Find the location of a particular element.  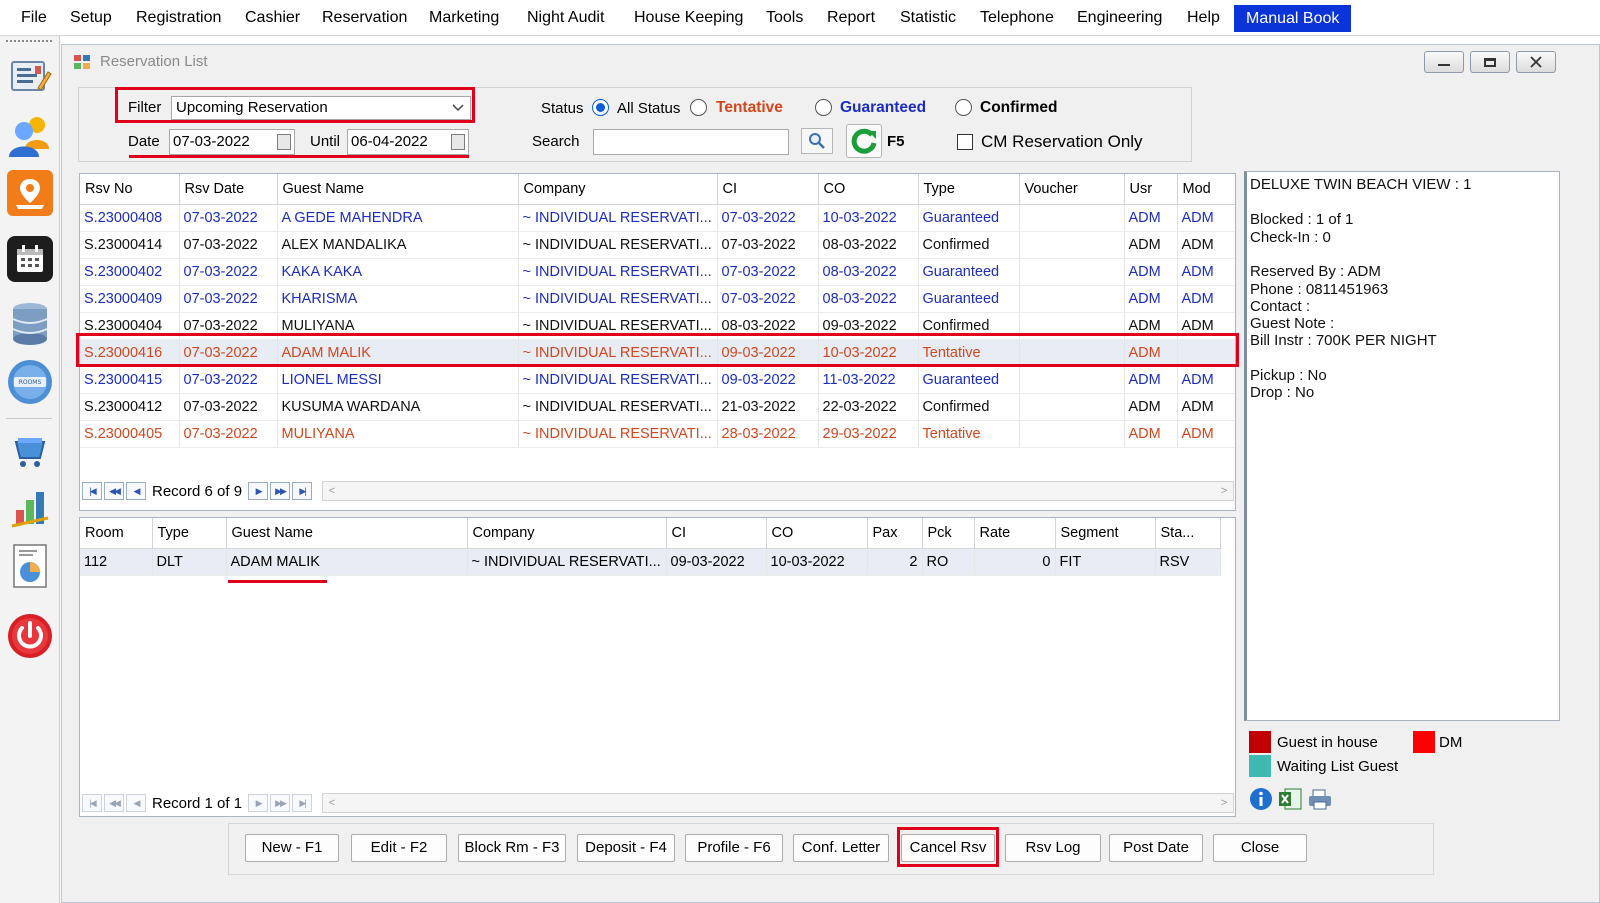

reservation-log-button: Rsv Log is located at coordinates (1053, 848).